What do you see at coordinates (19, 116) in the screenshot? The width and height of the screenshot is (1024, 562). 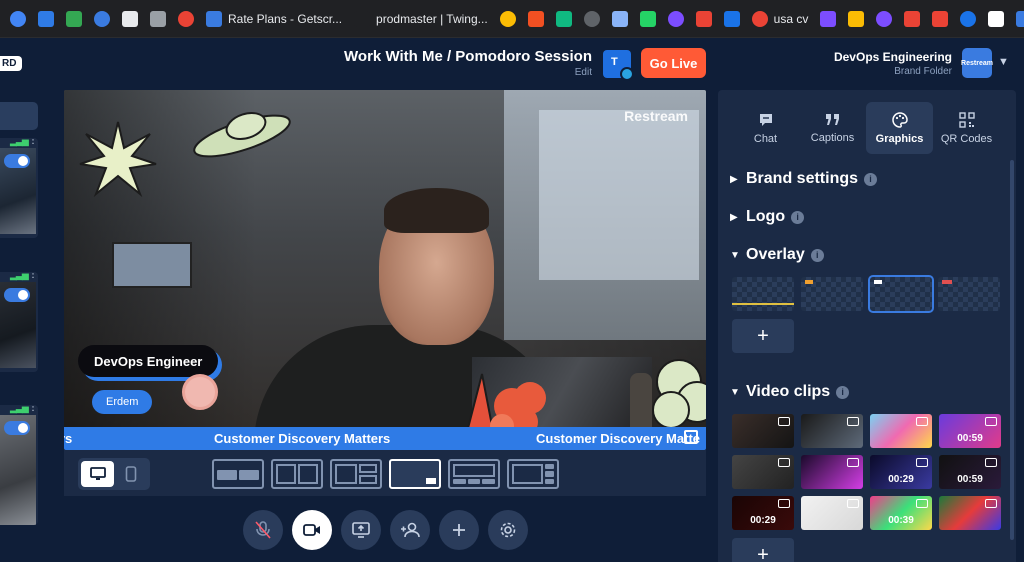 I see `guest-header-tile` at bounding box center [19, 116].